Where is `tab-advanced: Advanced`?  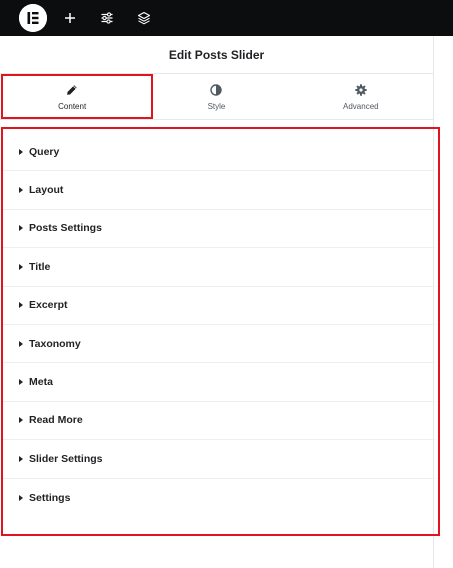
tab-advanced: Advanced is located at coordinates (361, 96).